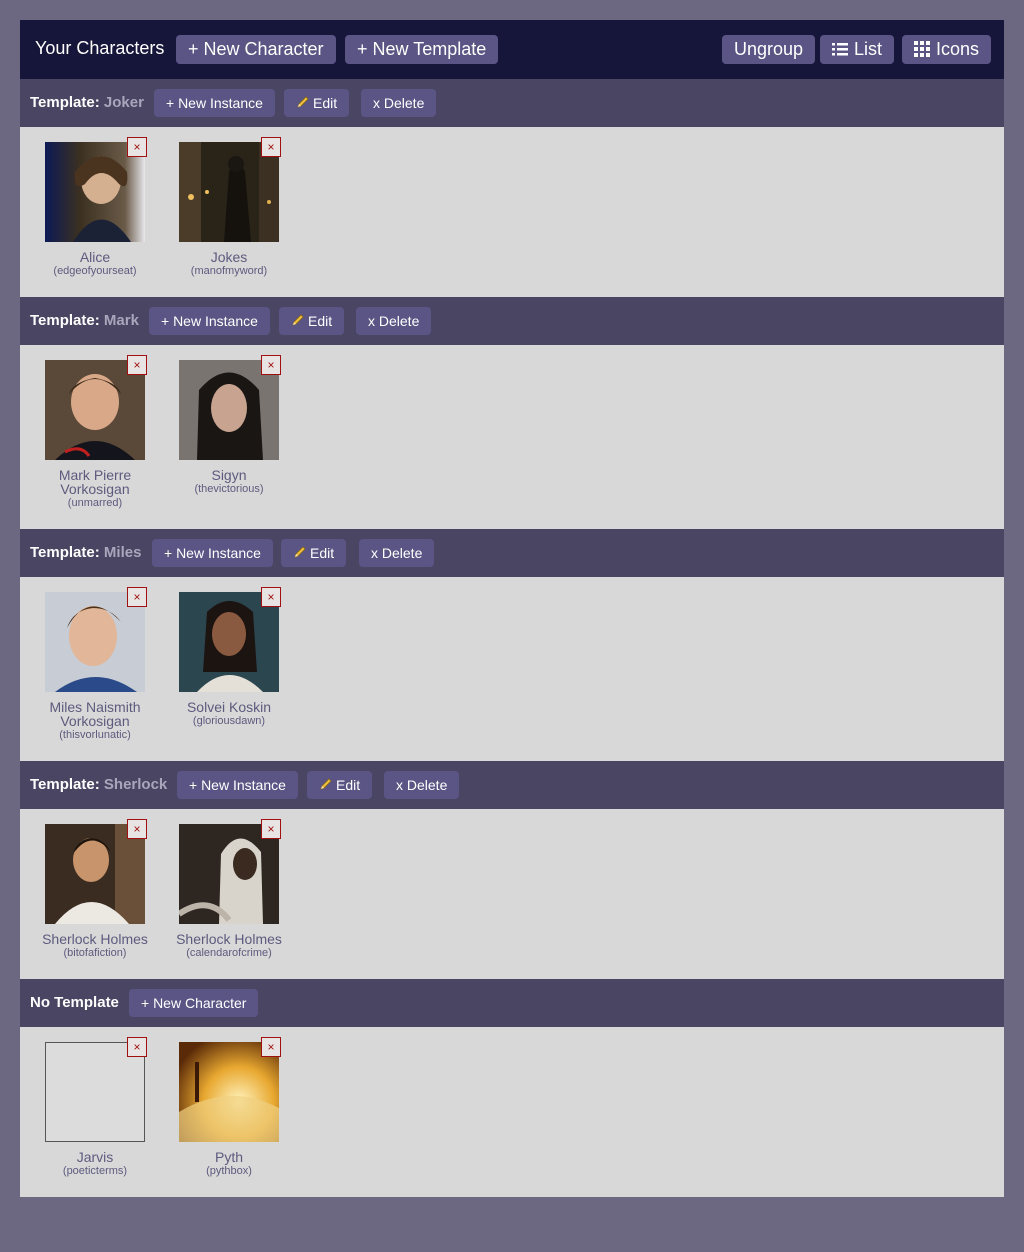 The width and height of the screenshot is (1024, 1252). Describe the element at coordinates (74, 1002) in the screenshot. I see `no-template-heading: No Template` at that location.